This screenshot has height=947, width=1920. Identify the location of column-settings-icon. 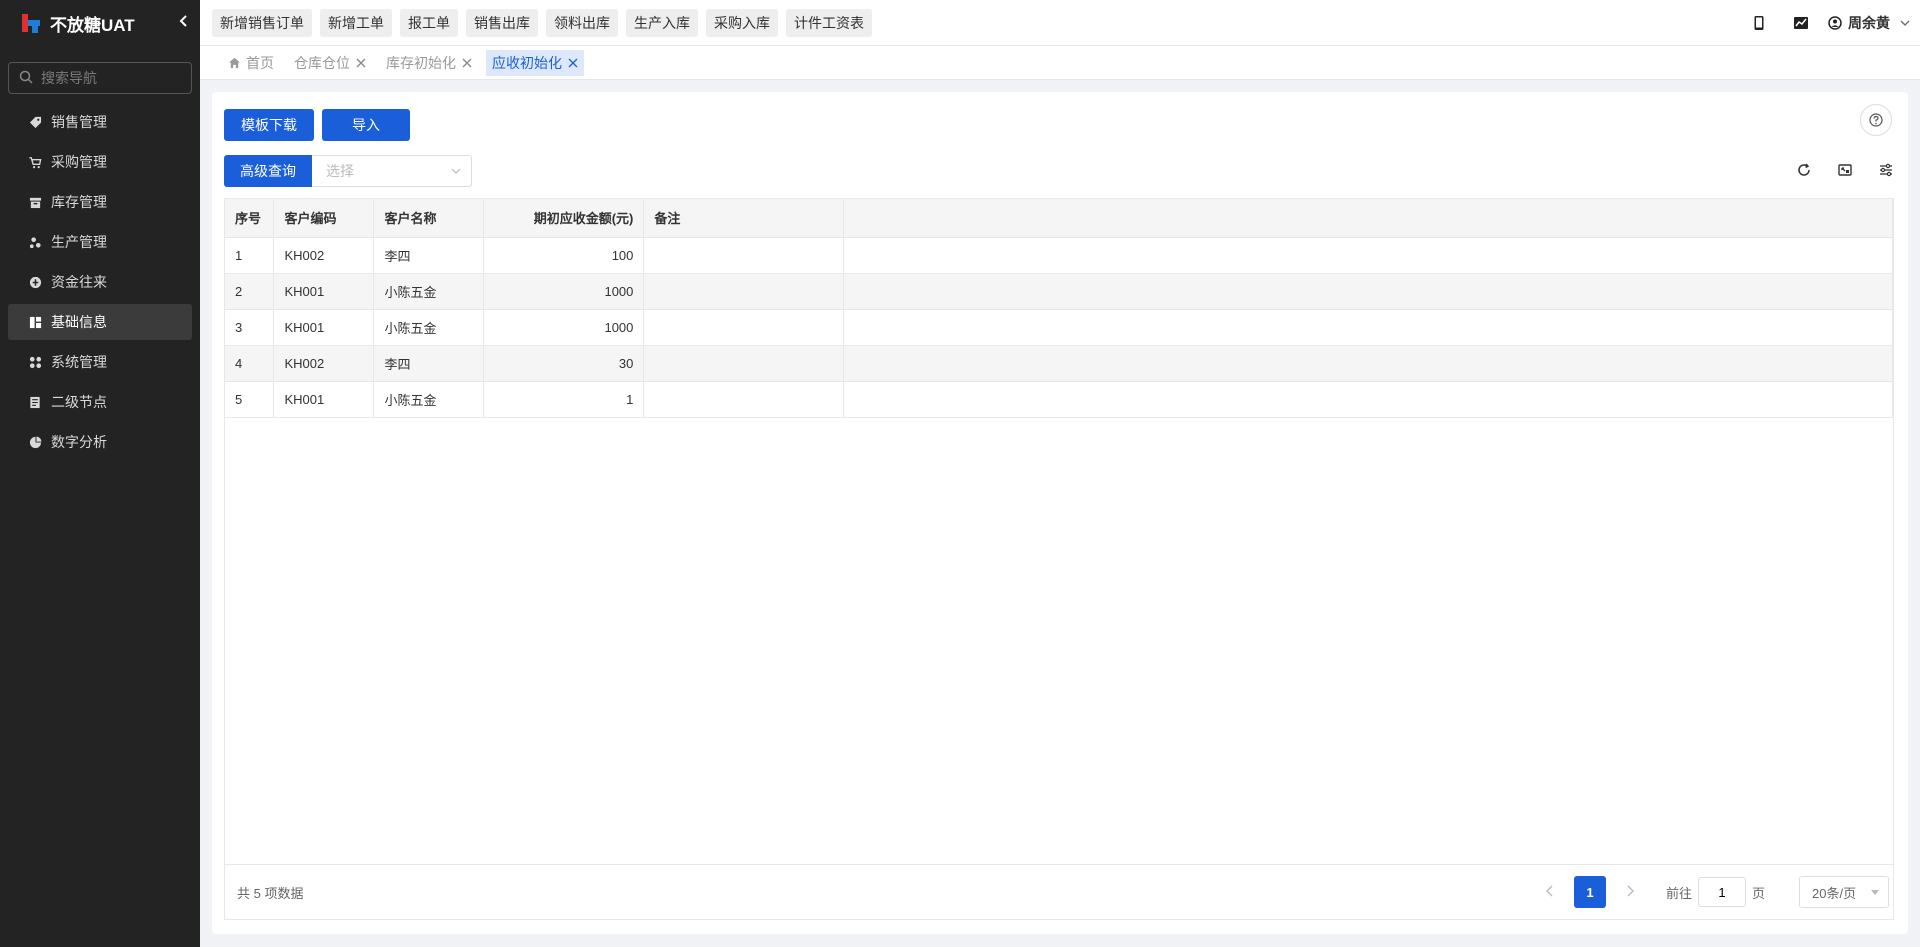
(1886, 170).